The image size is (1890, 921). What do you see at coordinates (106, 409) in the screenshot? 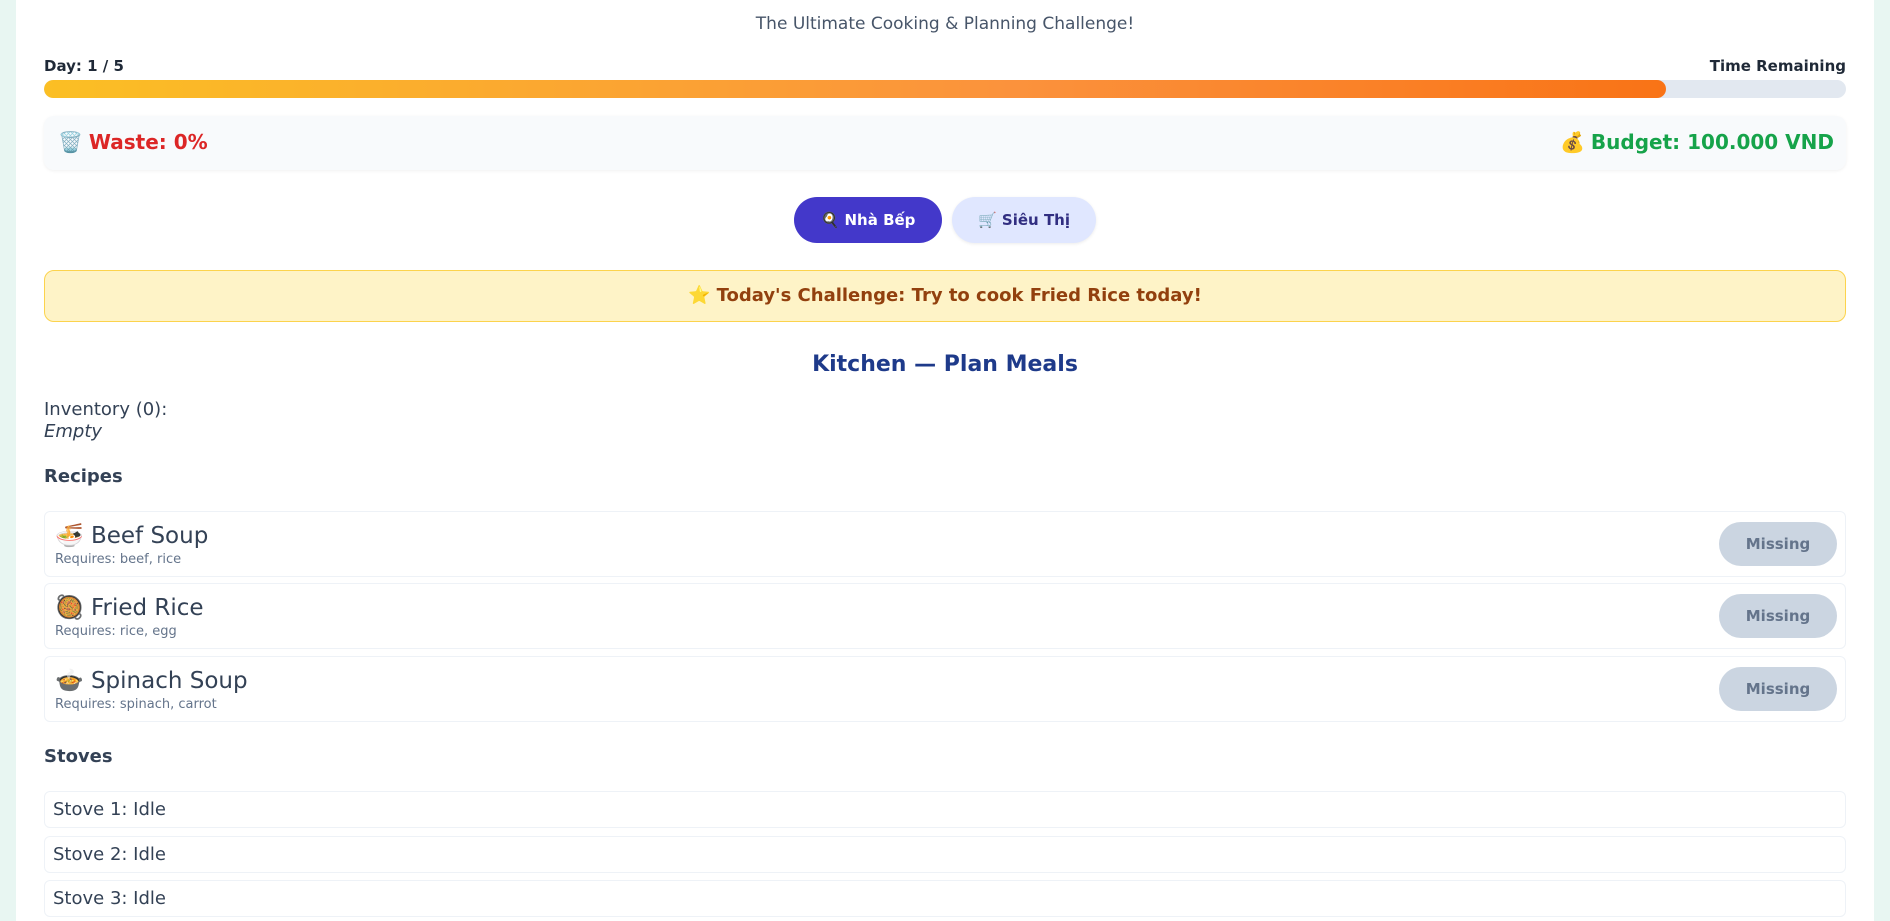
I see `inventory-label: Inventory (0):` at bounding box center [106, 409].